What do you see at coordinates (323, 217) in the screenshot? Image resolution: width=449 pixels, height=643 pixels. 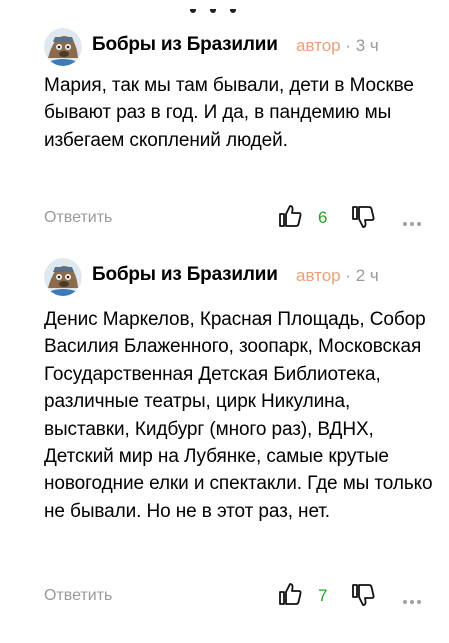 I see `like-count: 6` at bounding box center [323, 217].